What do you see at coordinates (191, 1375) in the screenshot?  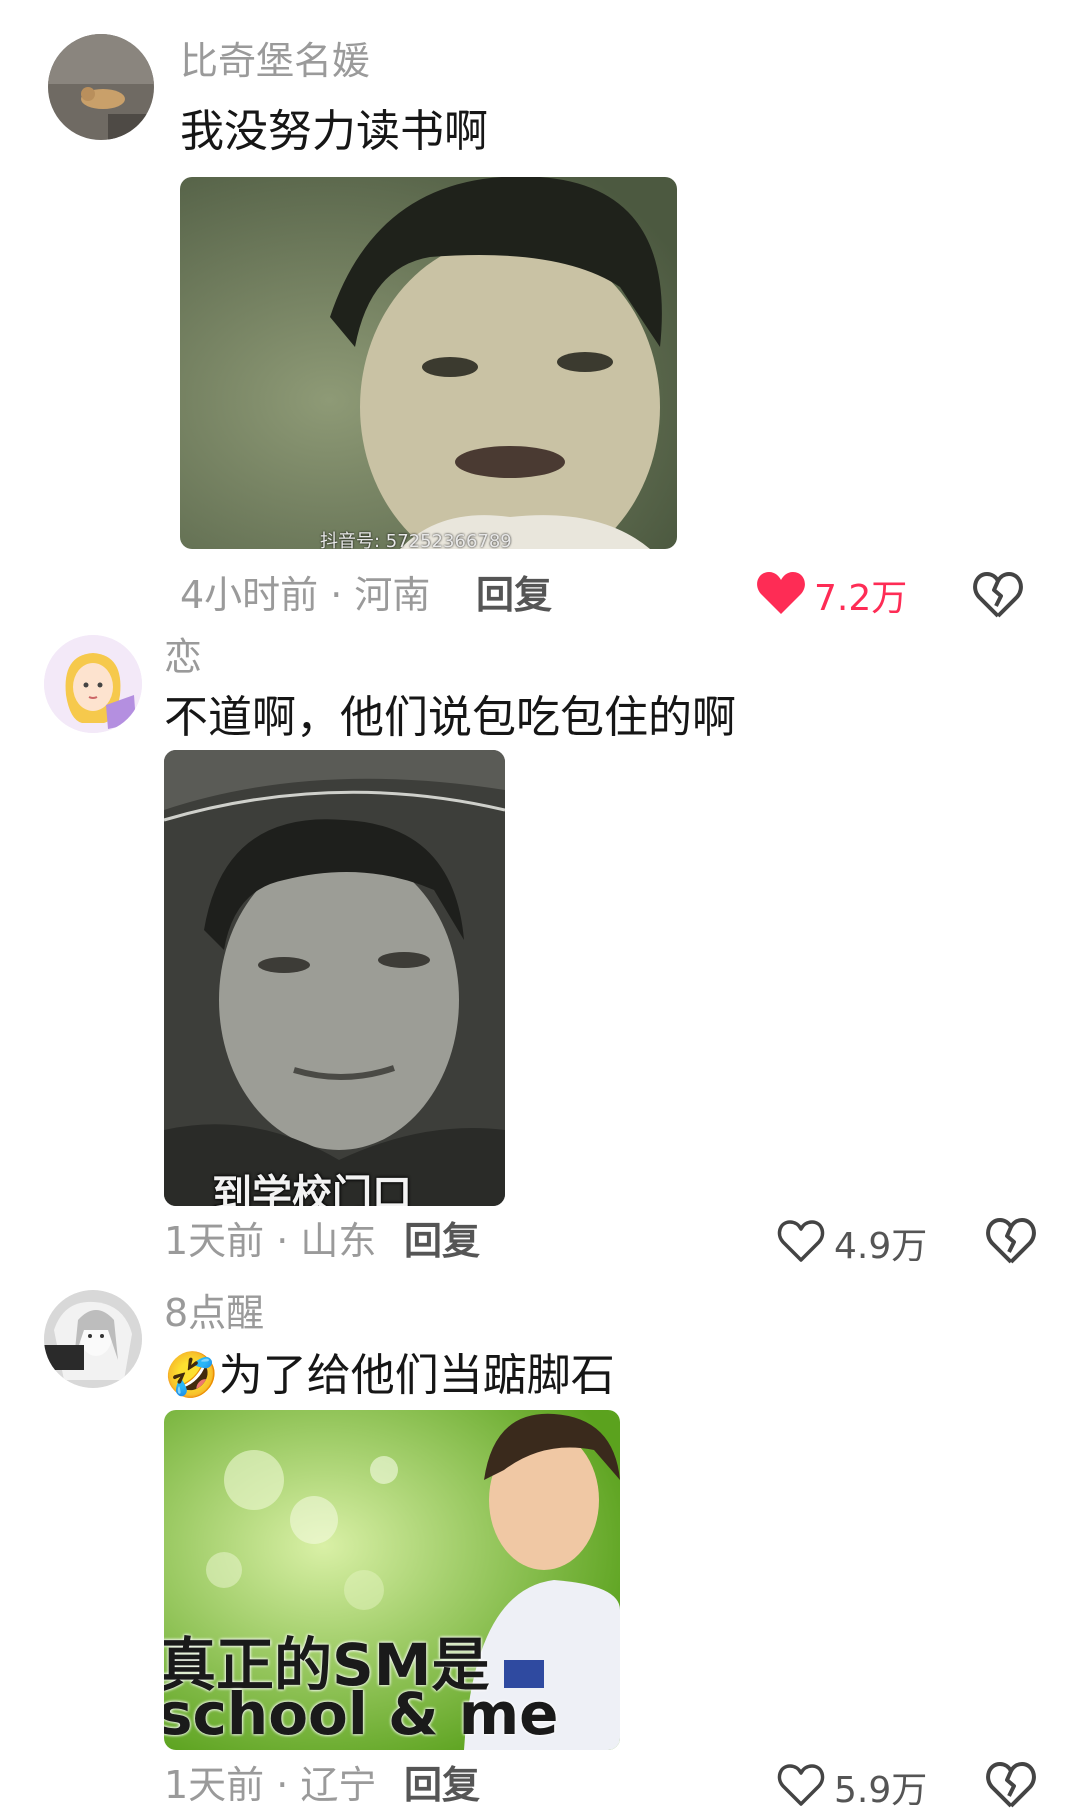 I see `laughing-emoji: 🤣` at bounding box center [191, 1375].